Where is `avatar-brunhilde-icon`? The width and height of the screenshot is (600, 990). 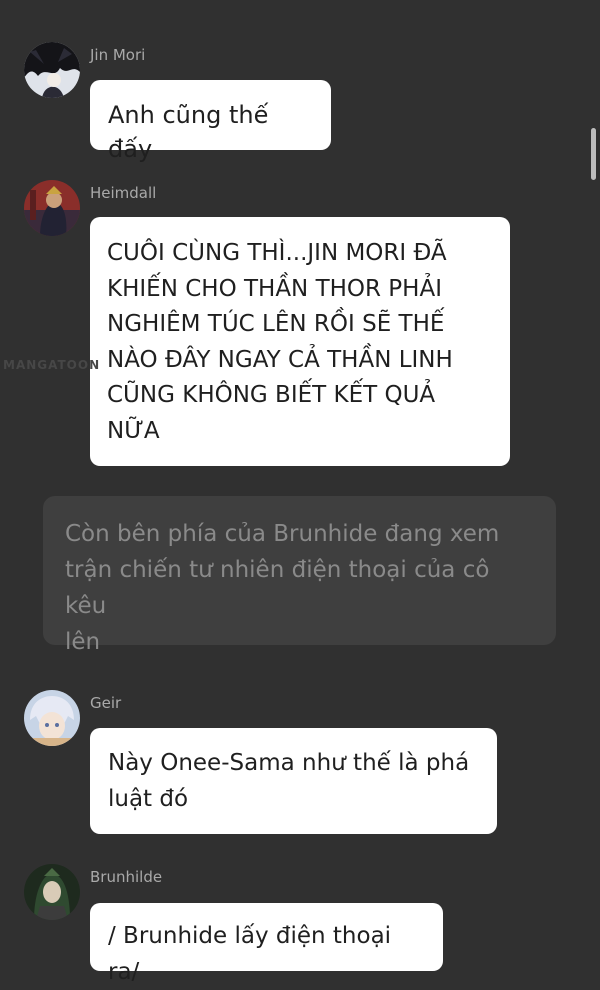 avatar-brunhilde-icon is located at coordinates (52, 892).